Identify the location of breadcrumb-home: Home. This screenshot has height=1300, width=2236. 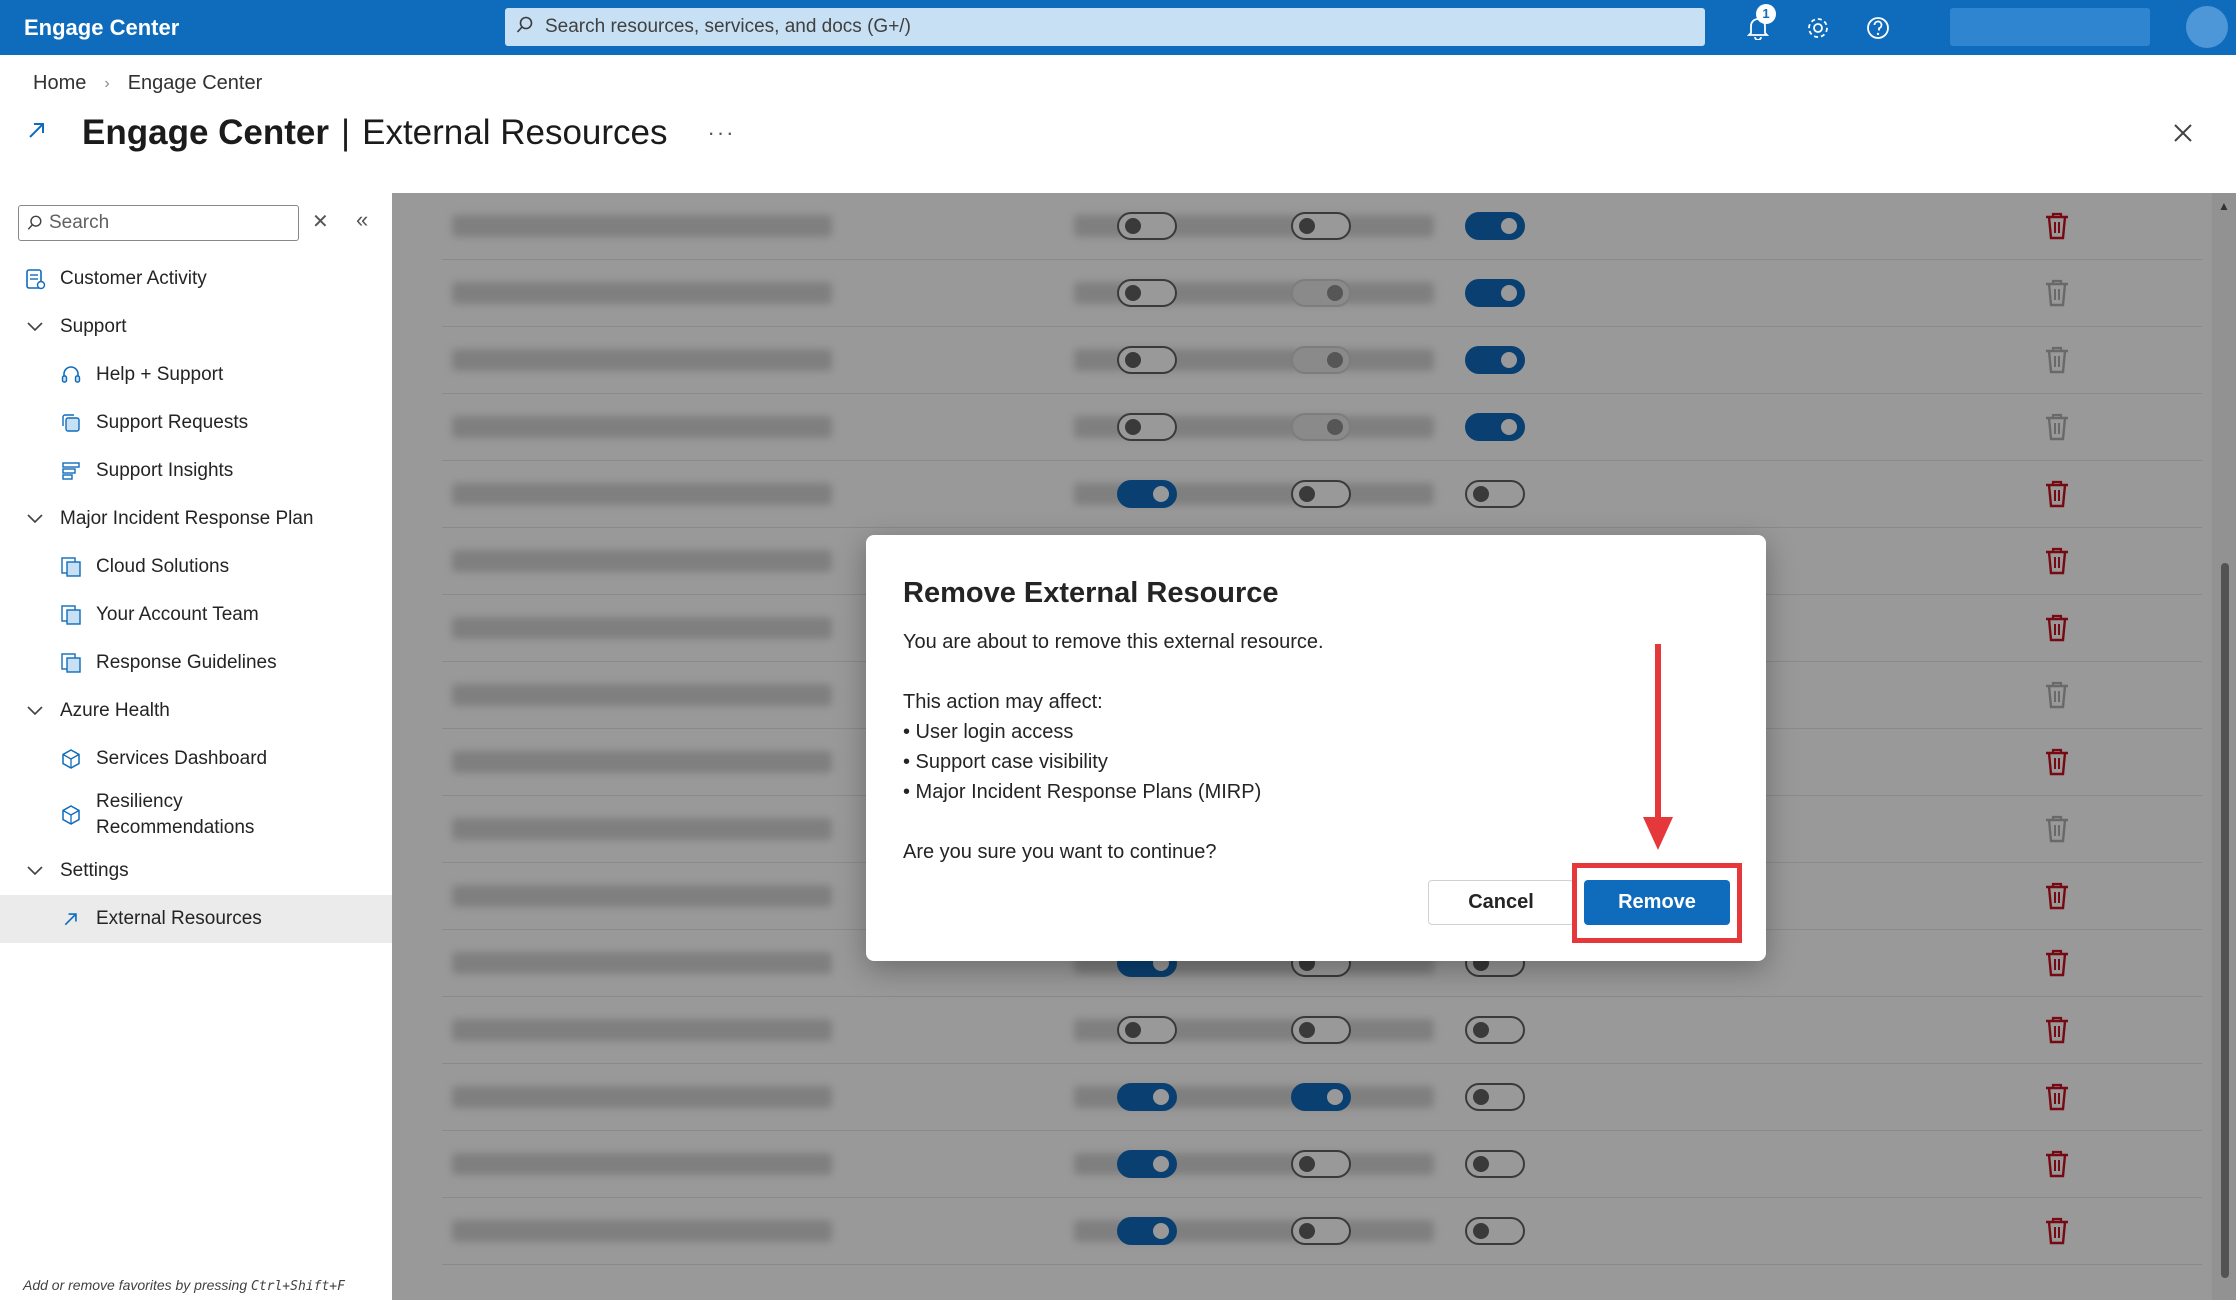
(59, 83).